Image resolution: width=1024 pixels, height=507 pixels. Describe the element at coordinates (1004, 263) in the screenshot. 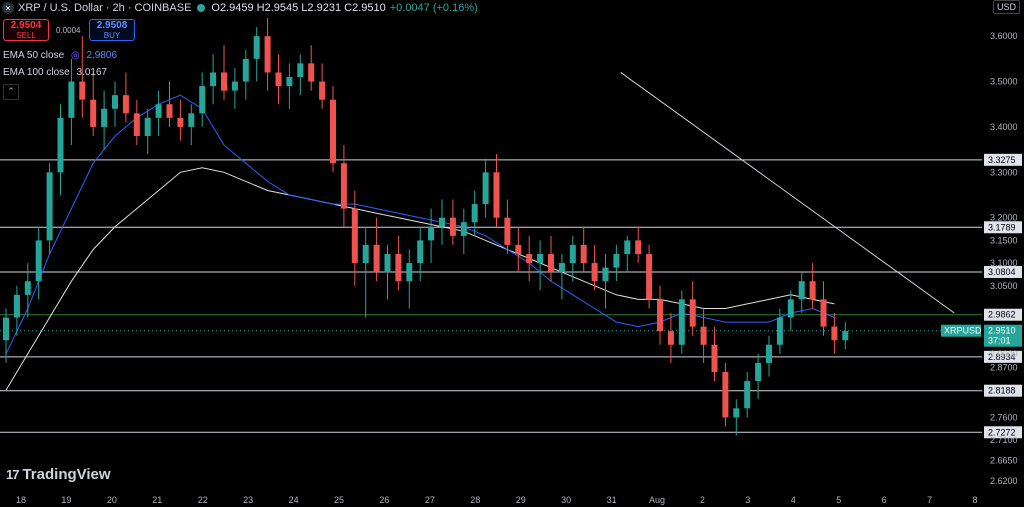

I see `y-tick-label: 3.1000` at that location.